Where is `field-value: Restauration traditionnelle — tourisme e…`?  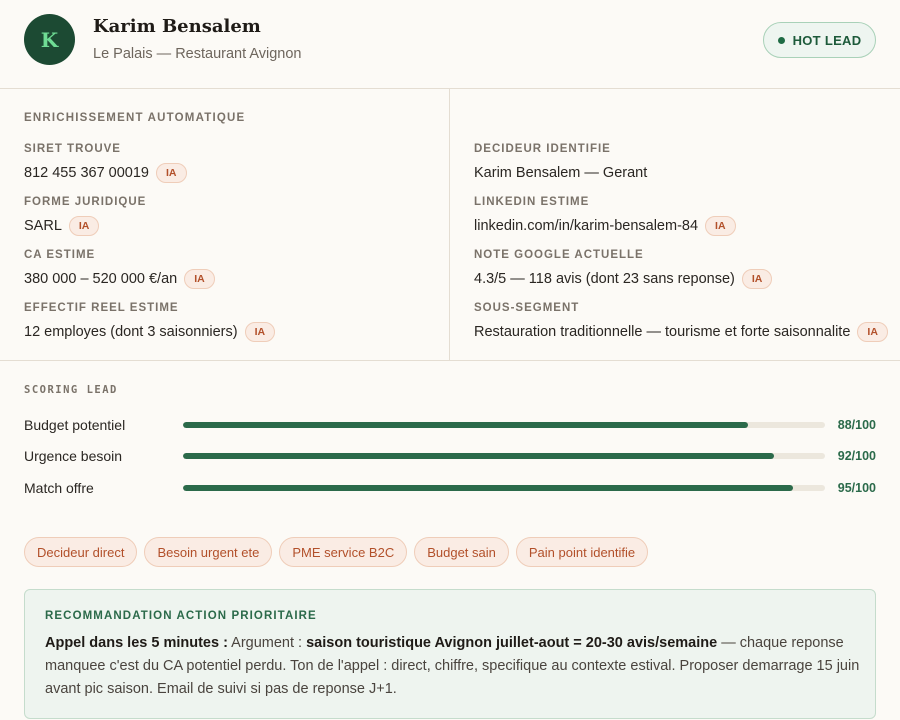 field-value: Restauration traditionnelle — tourisme e… is located at coordinates (662, 332).